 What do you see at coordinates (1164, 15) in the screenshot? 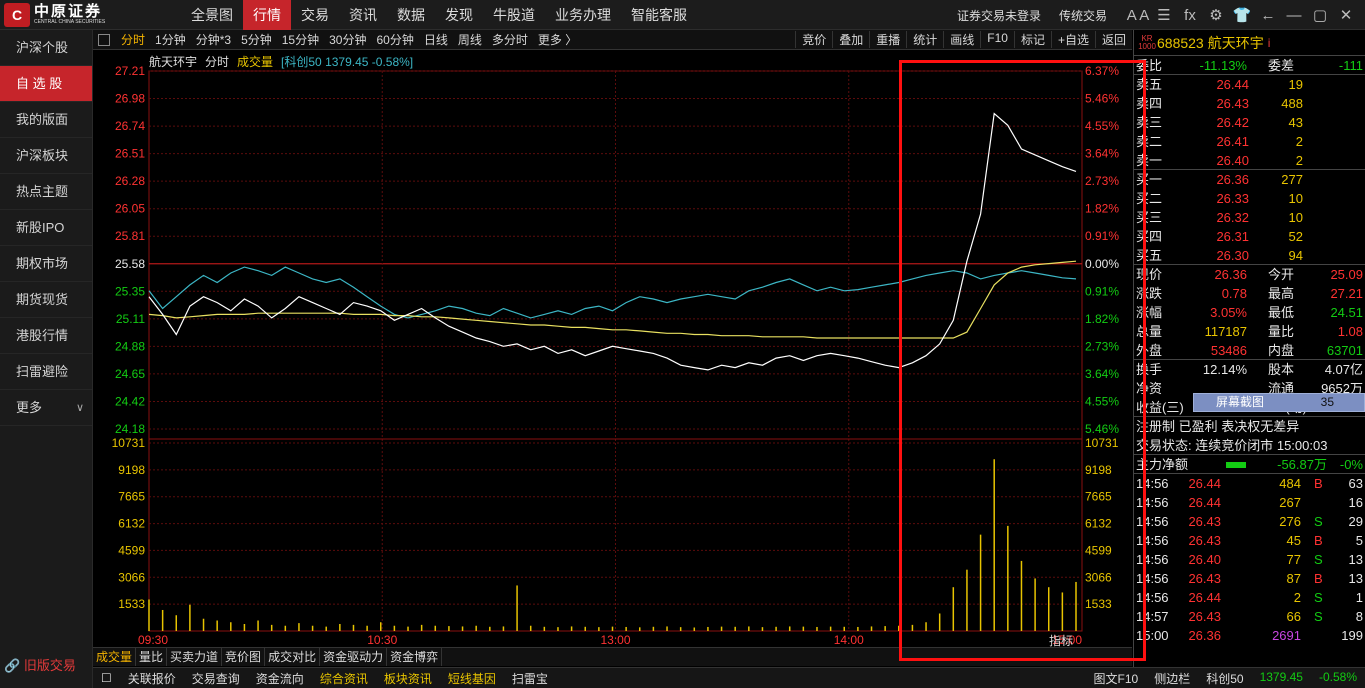
I see `menu-icon: ☰` at bounding box center [1164, 15].